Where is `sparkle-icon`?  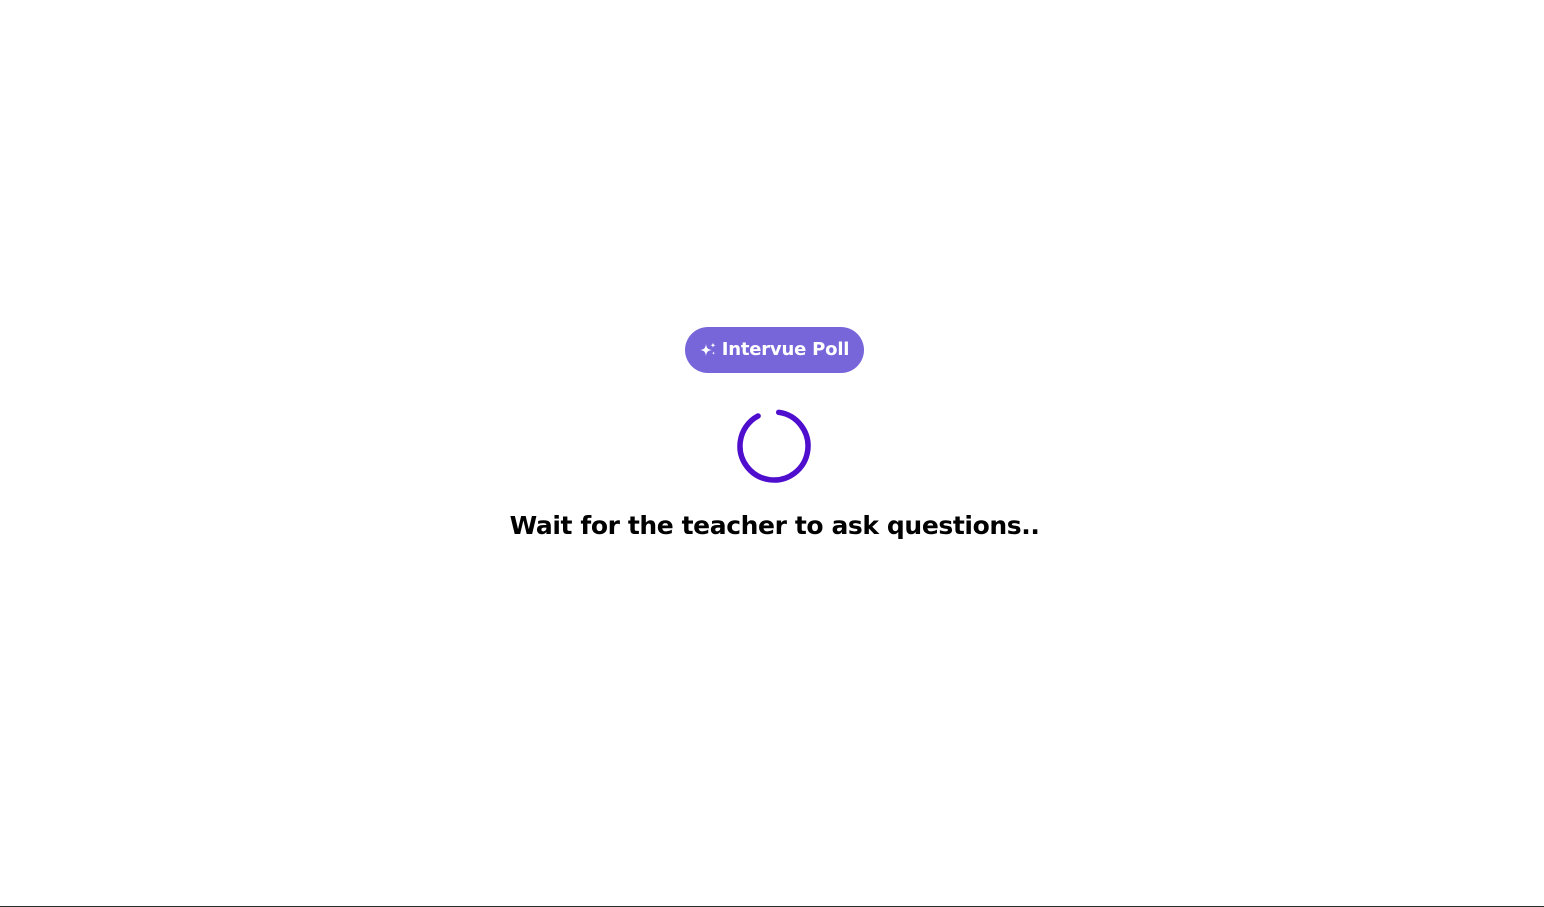
sparkle-icon is located at coordinates (708, 351).